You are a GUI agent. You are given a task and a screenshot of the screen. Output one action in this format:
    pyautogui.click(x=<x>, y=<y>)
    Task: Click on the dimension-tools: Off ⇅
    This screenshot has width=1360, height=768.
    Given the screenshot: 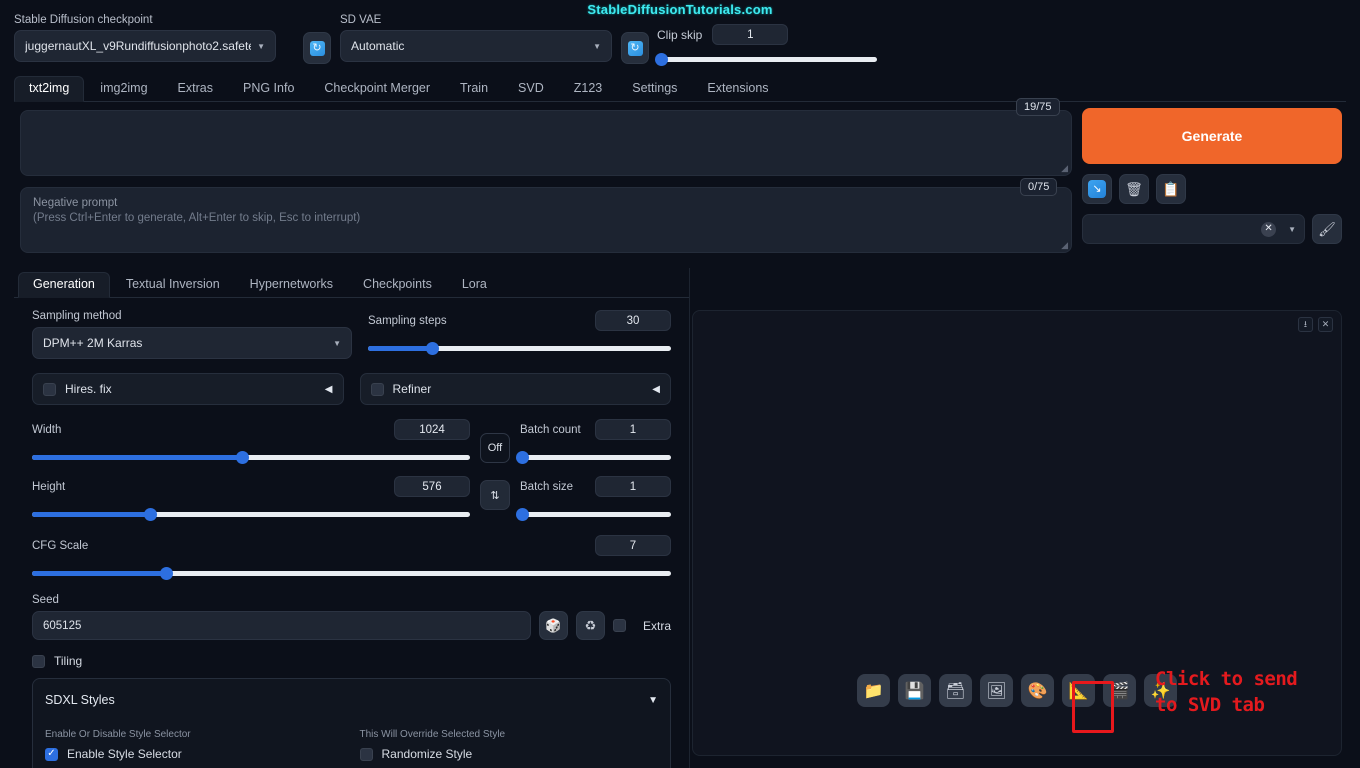 What is the action you would take?
    pyautogui.click(x=495, y=470)
    